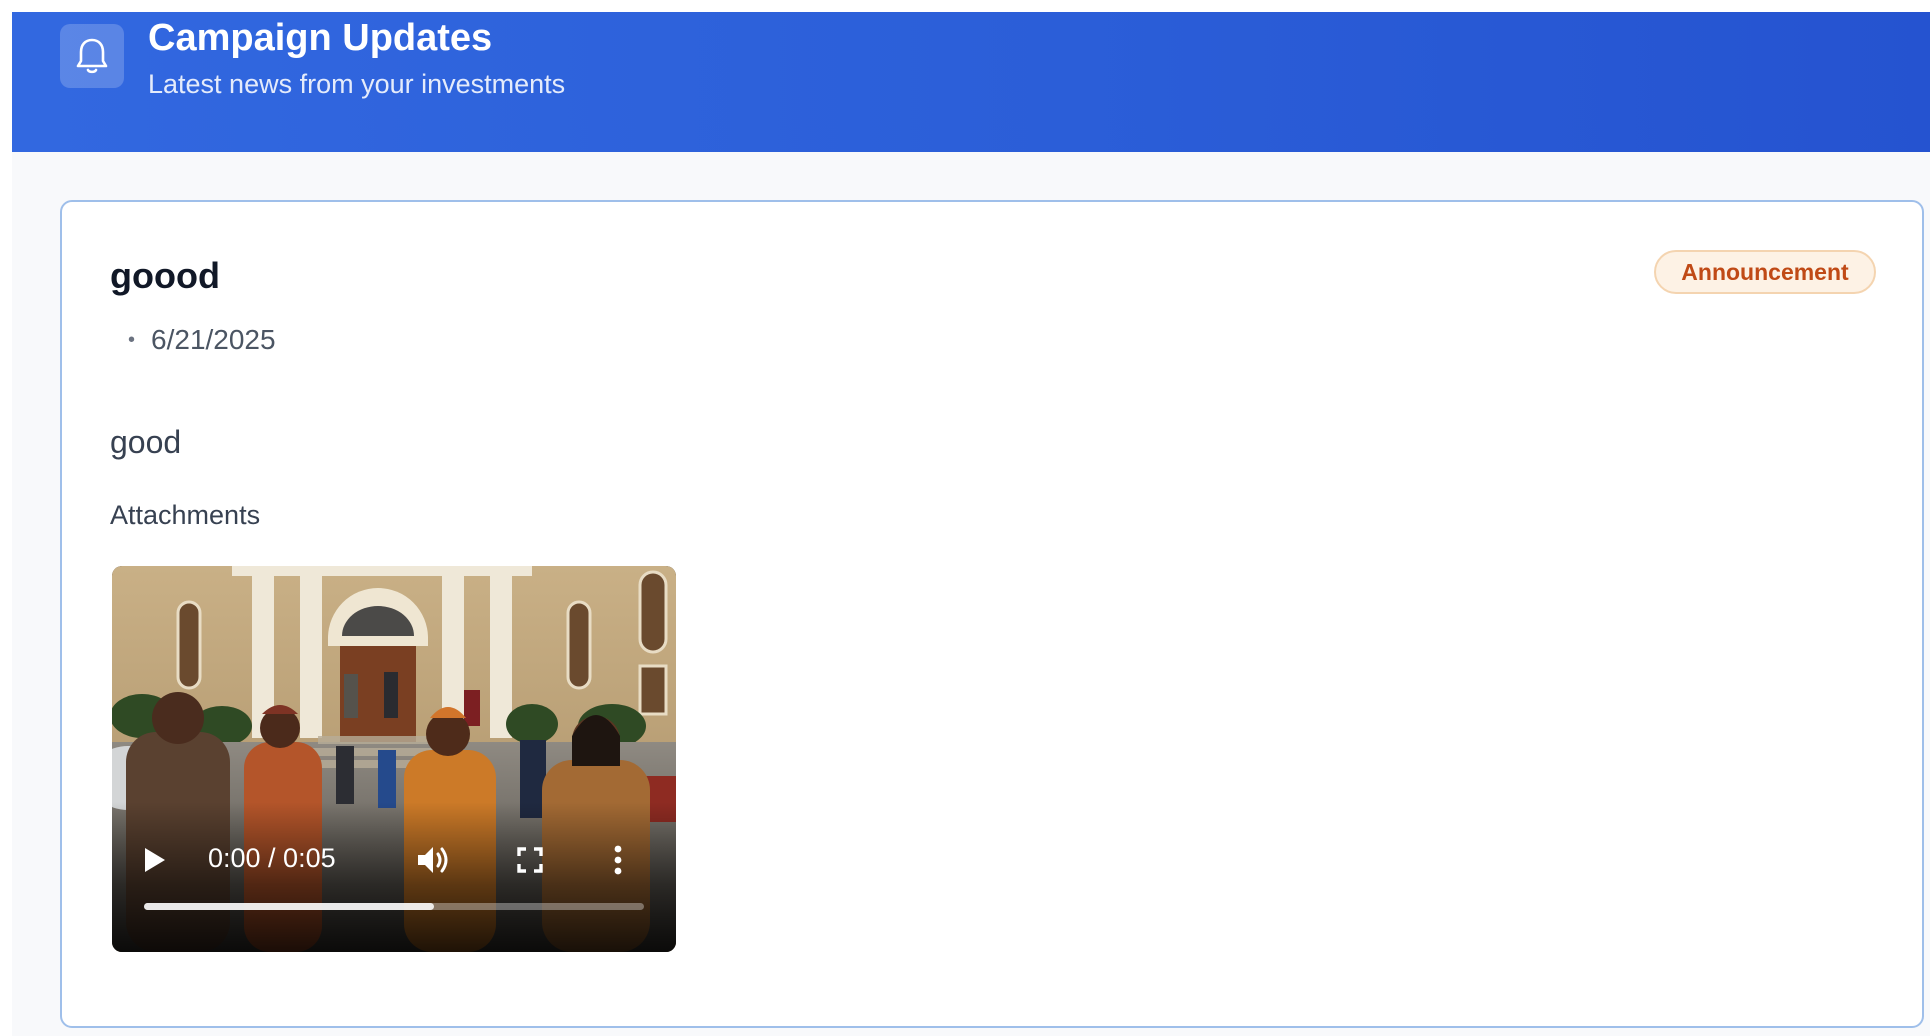  What do you see at coordinates (272, 858) in the screenshot?
I see `video-time: 0:00 / 0:05` at bounding box center [272, 858].